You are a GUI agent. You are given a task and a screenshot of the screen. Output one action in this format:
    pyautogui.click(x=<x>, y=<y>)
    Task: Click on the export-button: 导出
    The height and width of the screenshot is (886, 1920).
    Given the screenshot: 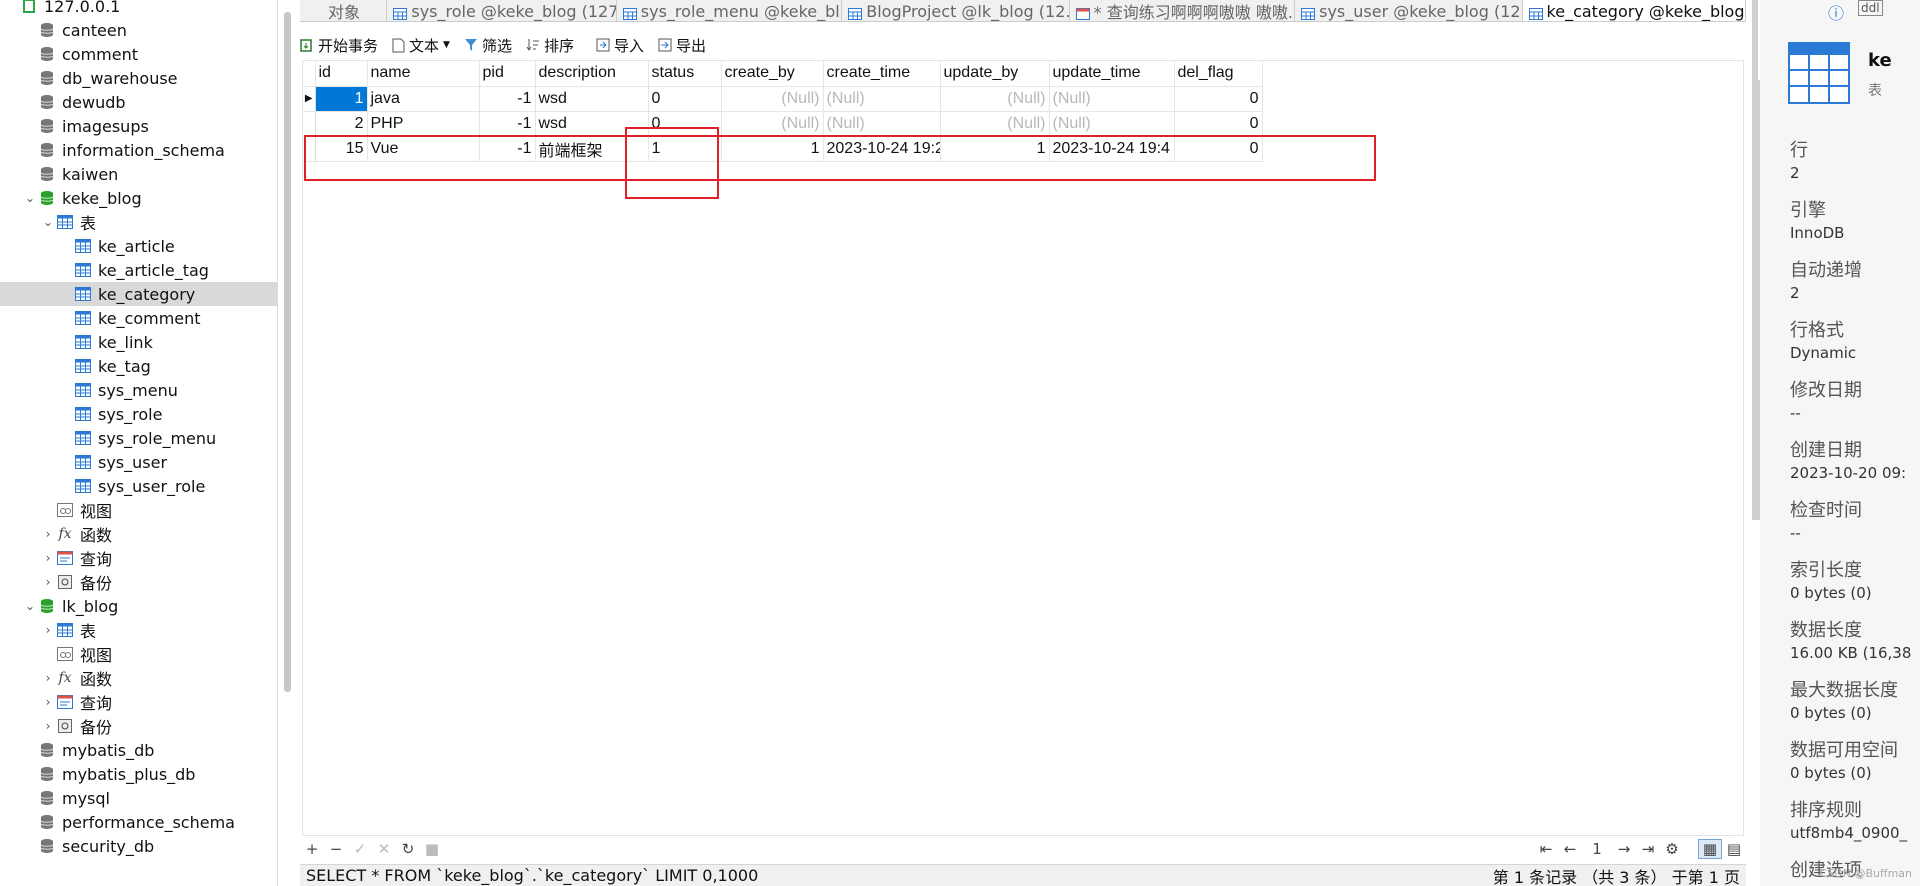 What is the action you would take?
    pyautogui.click(x=682, y=45)
    